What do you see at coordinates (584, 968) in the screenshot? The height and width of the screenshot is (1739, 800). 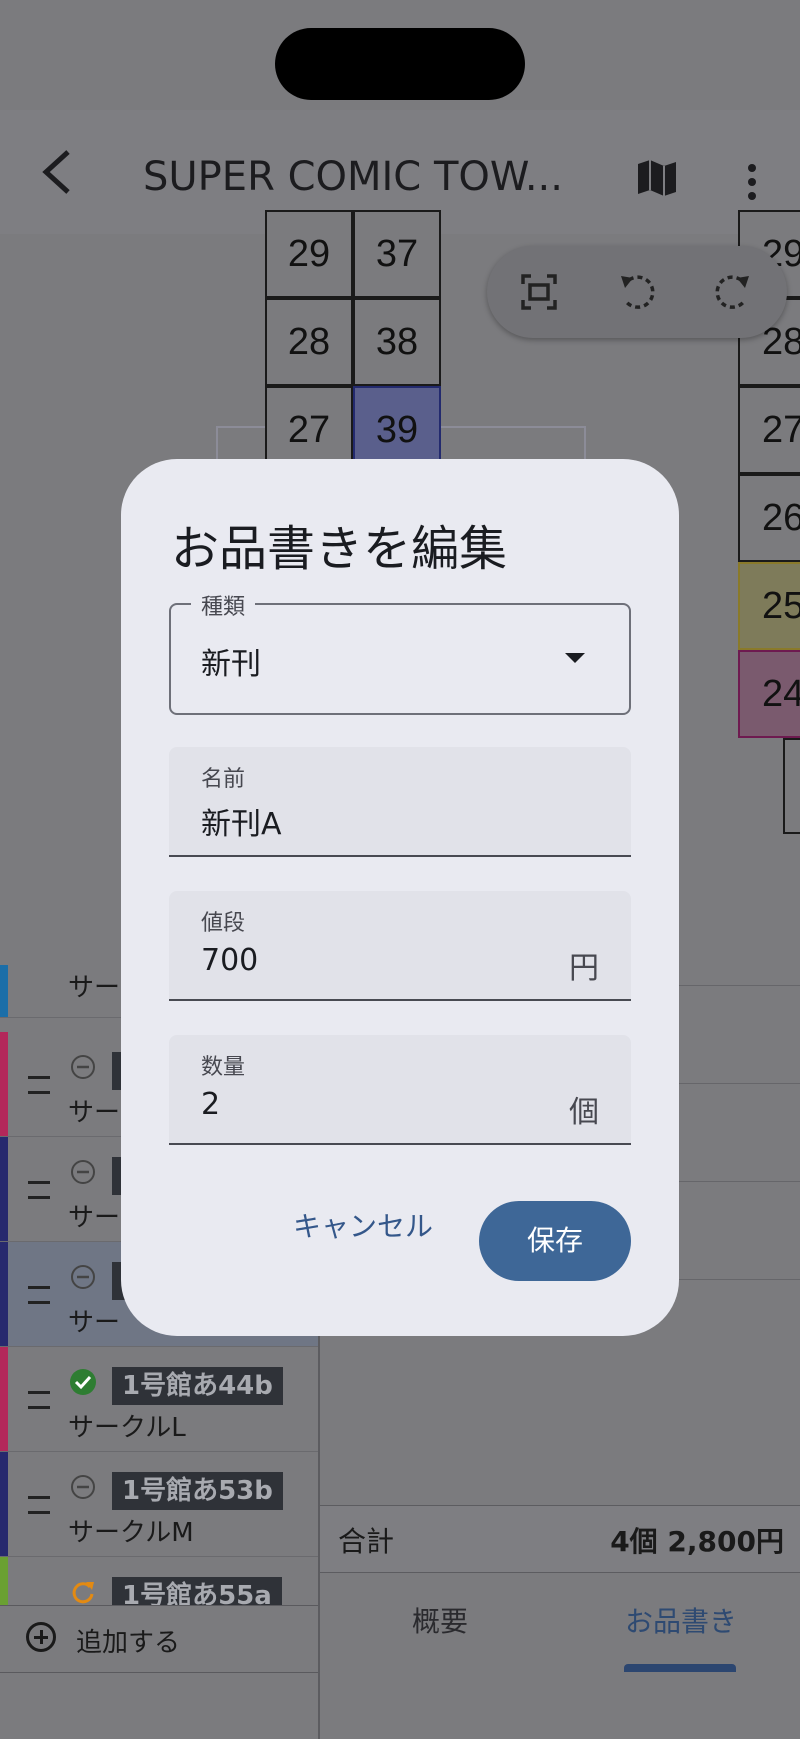 I see `price-suffix: 円` at bounding box center [584, 968].